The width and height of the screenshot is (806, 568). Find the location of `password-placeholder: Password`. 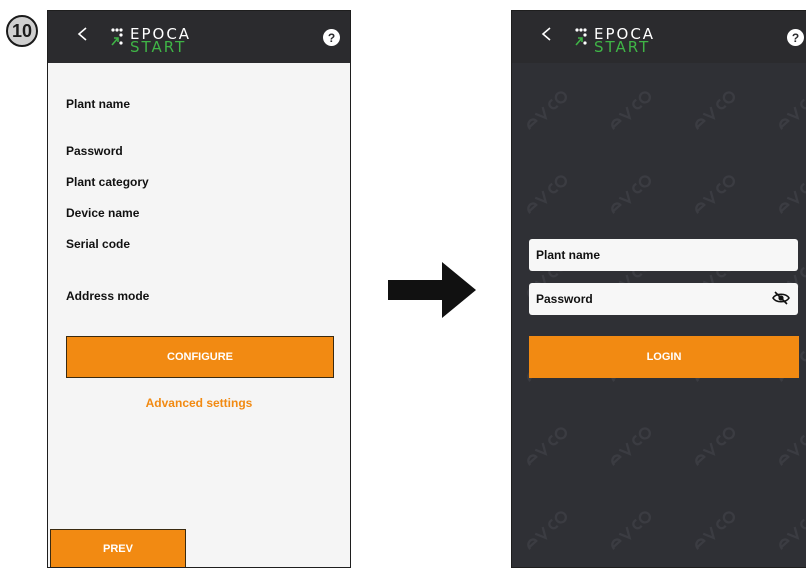

password-placeholder: Password is located at coordinates (564, 299).